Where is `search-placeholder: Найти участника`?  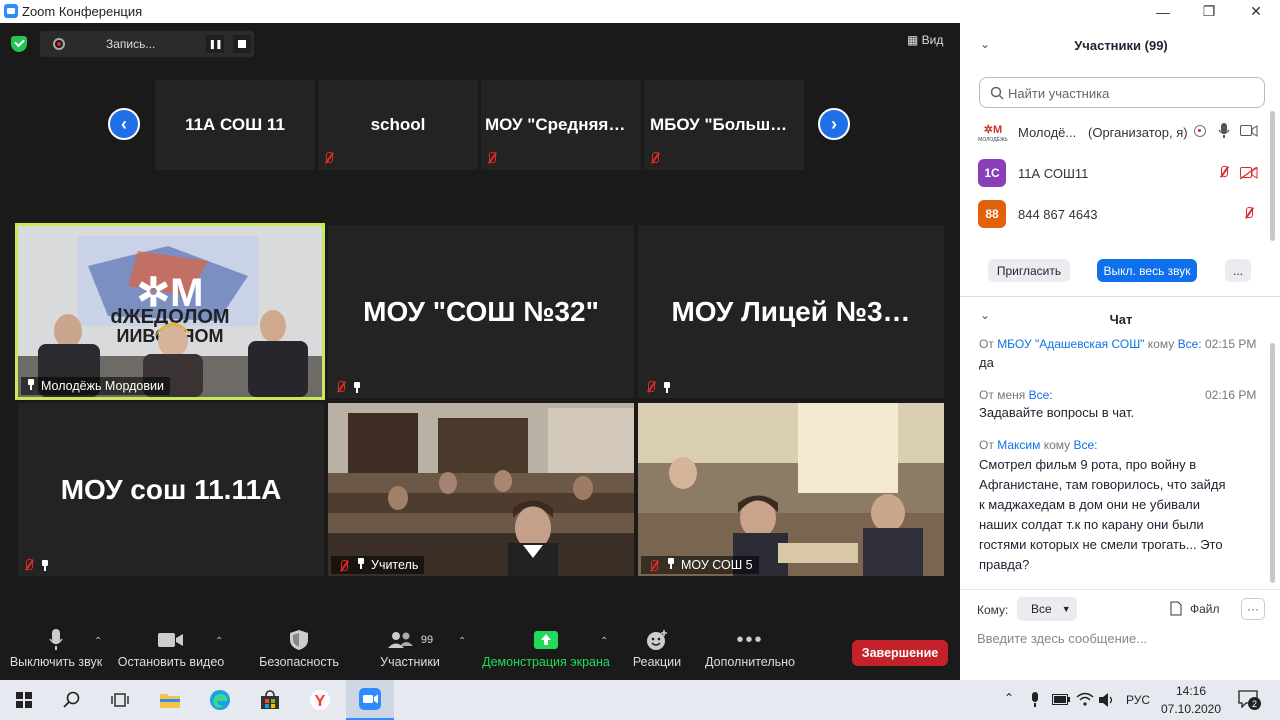
search-placeholder: Найти участника is located at coordinates (1059, 93).